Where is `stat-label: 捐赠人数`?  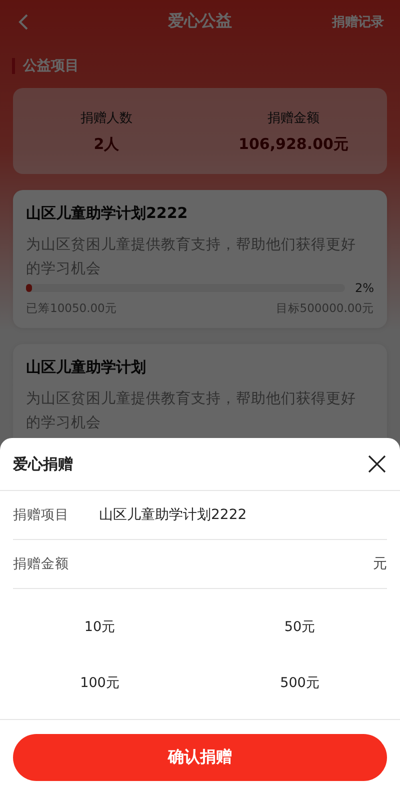
stat-label: 捐赠人数 is located at coordinates (106, 118).